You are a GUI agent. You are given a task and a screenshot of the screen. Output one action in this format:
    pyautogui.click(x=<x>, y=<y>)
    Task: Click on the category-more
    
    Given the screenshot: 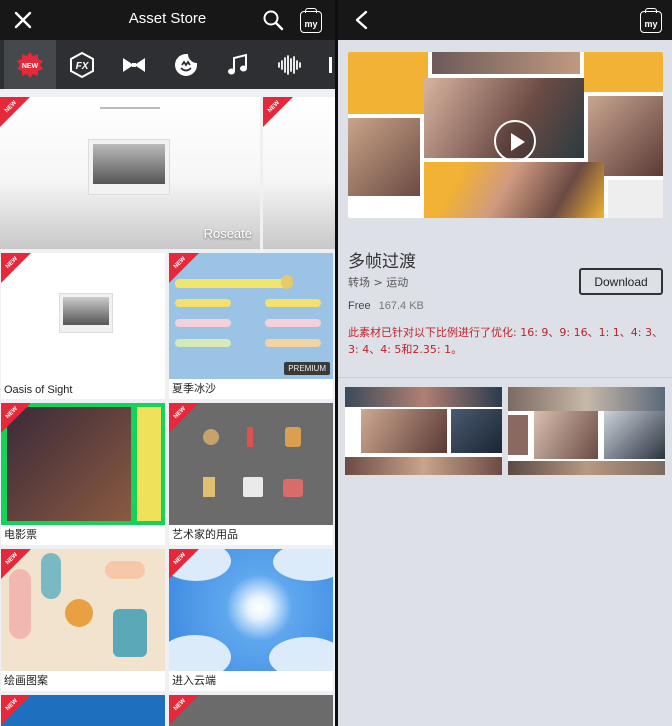 What is the action you would take?
    pyautogui.click(x=325, y=64)
    